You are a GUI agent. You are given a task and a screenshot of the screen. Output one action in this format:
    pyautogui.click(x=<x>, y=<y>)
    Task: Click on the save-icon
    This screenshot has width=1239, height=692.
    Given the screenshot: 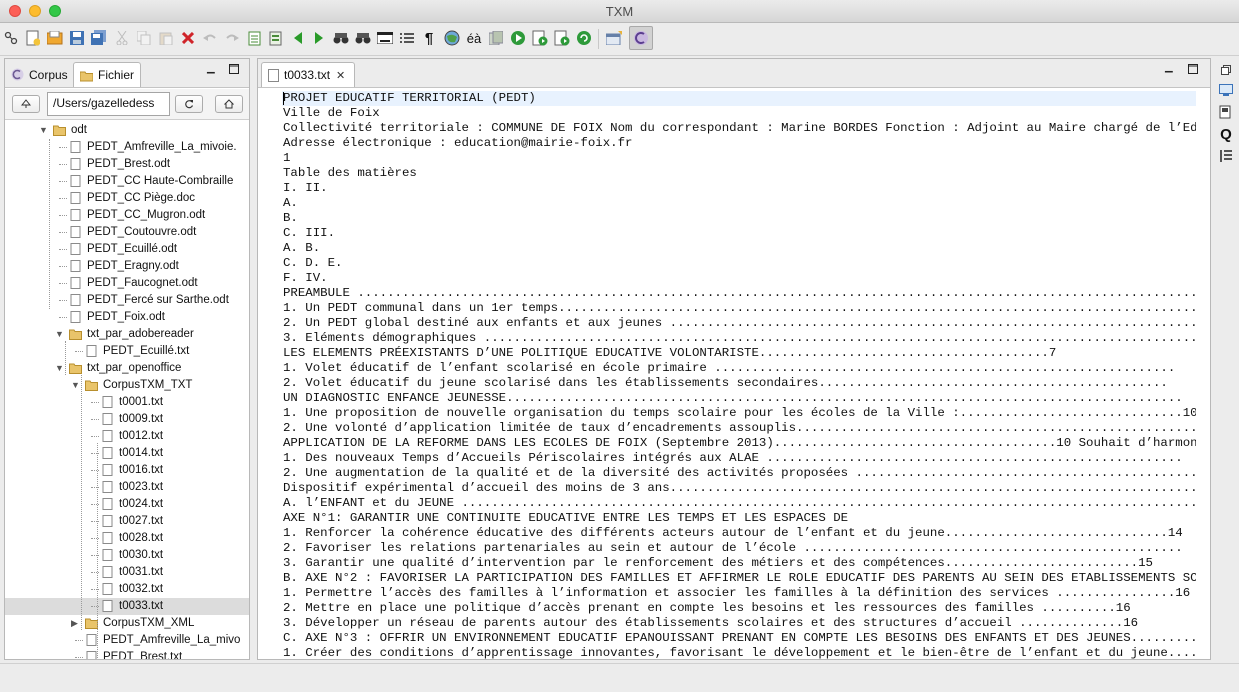 What is the action you would take?
    pyautogui.click(x=77, y=38)
    